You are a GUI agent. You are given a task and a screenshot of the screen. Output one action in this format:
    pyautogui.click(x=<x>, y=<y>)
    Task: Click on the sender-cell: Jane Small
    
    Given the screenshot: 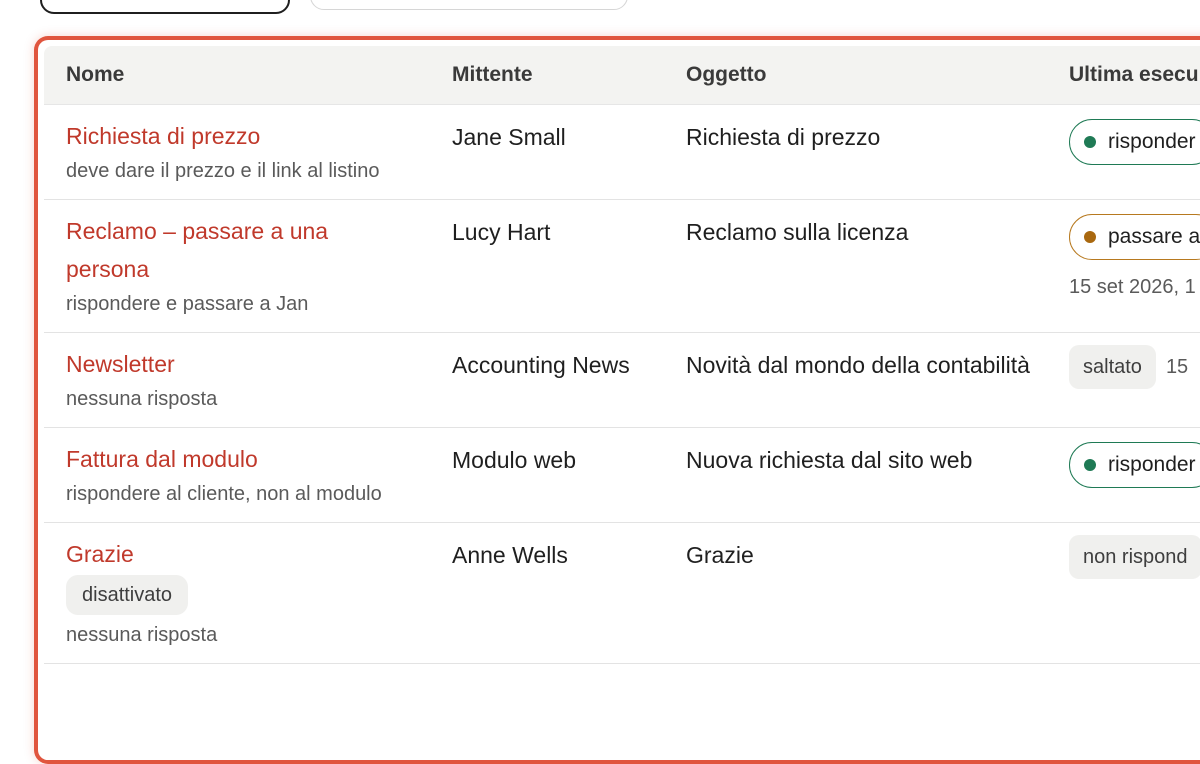 What is the action you would take?
    pyautogui.click(x=547, y=152)
    